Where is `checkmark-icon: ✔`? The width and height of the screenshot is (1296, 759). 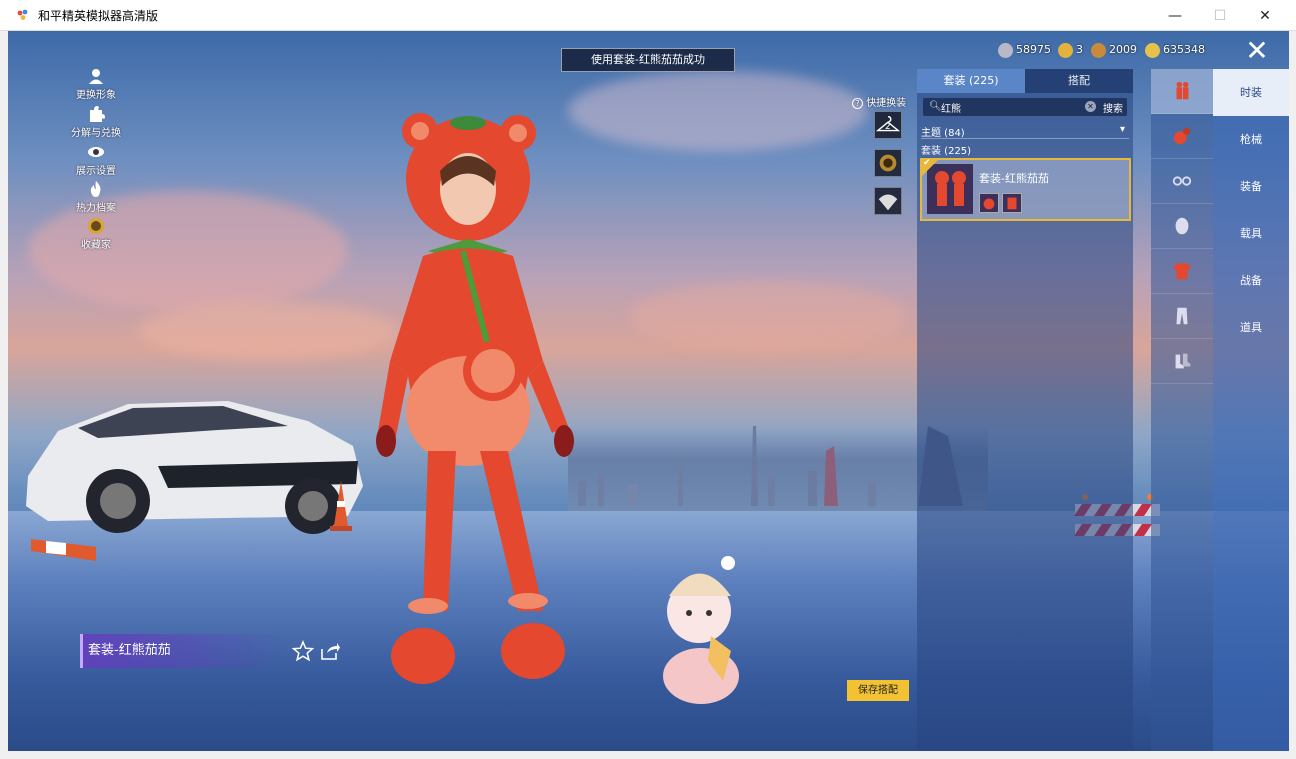
checkmark-icon: ✔ is located at coordinates (927, 163).